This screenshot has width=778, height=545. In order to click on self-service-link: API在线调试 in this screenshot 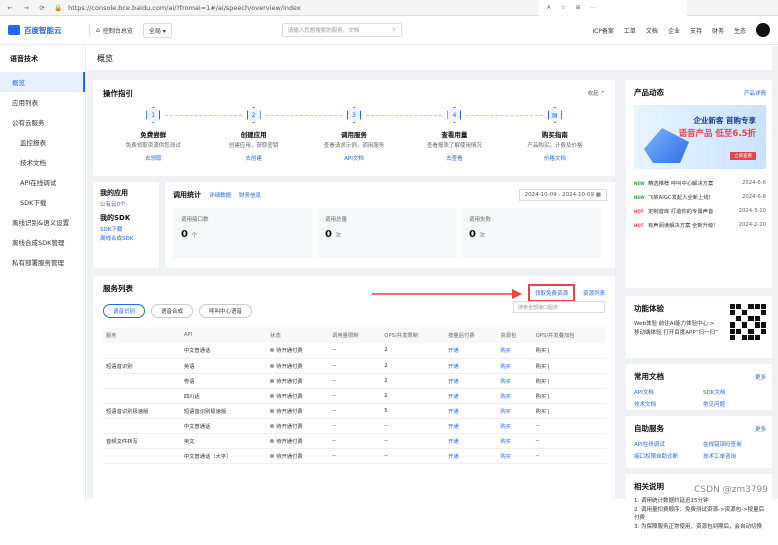, I will do `click(665, 444)`.